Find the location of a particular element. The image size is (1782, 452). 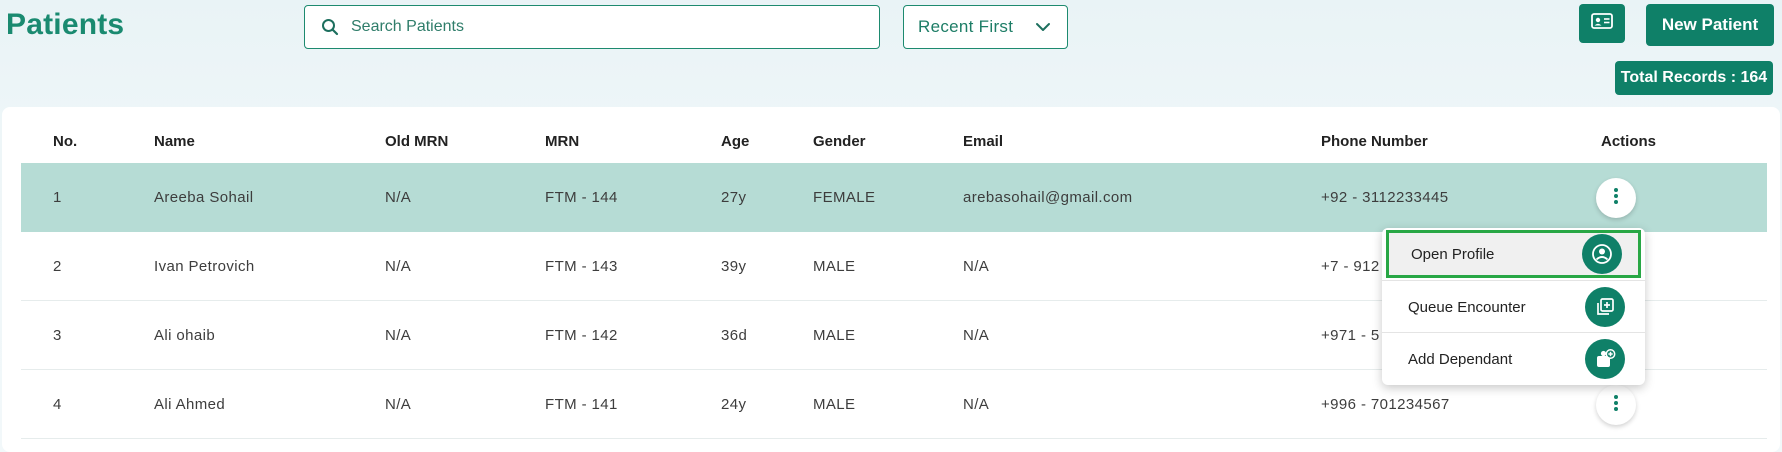

column-header-phone: Phone Number is located at coordinates (1374, 141).